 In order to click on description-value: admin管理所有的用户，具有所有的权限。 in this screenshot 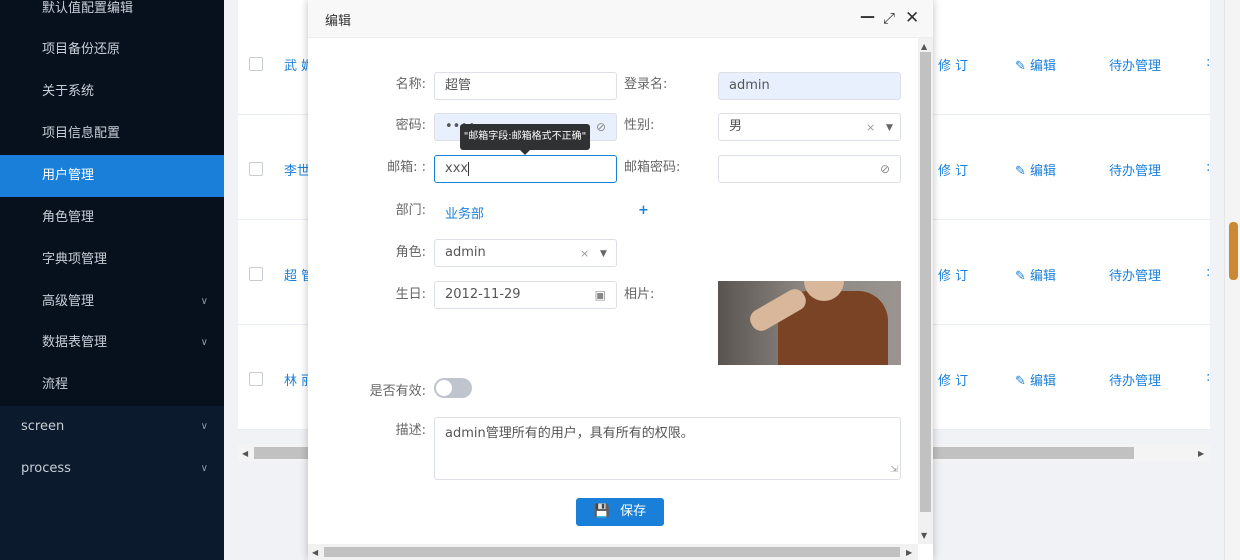, I will do `click(569, 433)`.